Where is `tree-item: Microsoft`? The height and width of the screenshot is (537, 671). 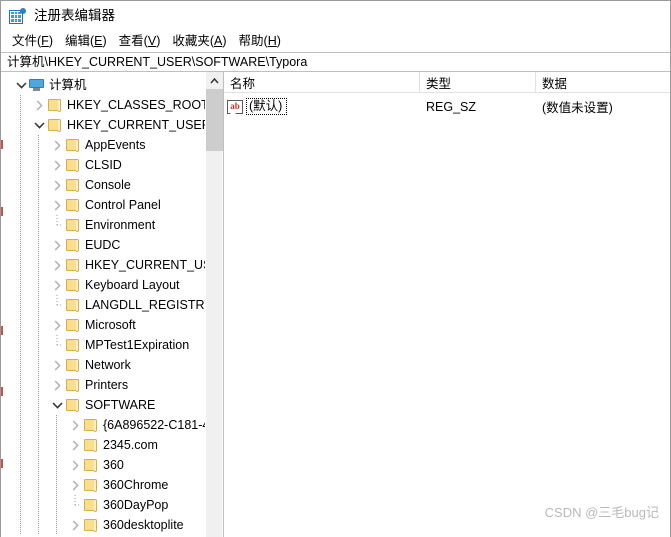 tree-item: Microsoft is located at coordinates (103, 325).